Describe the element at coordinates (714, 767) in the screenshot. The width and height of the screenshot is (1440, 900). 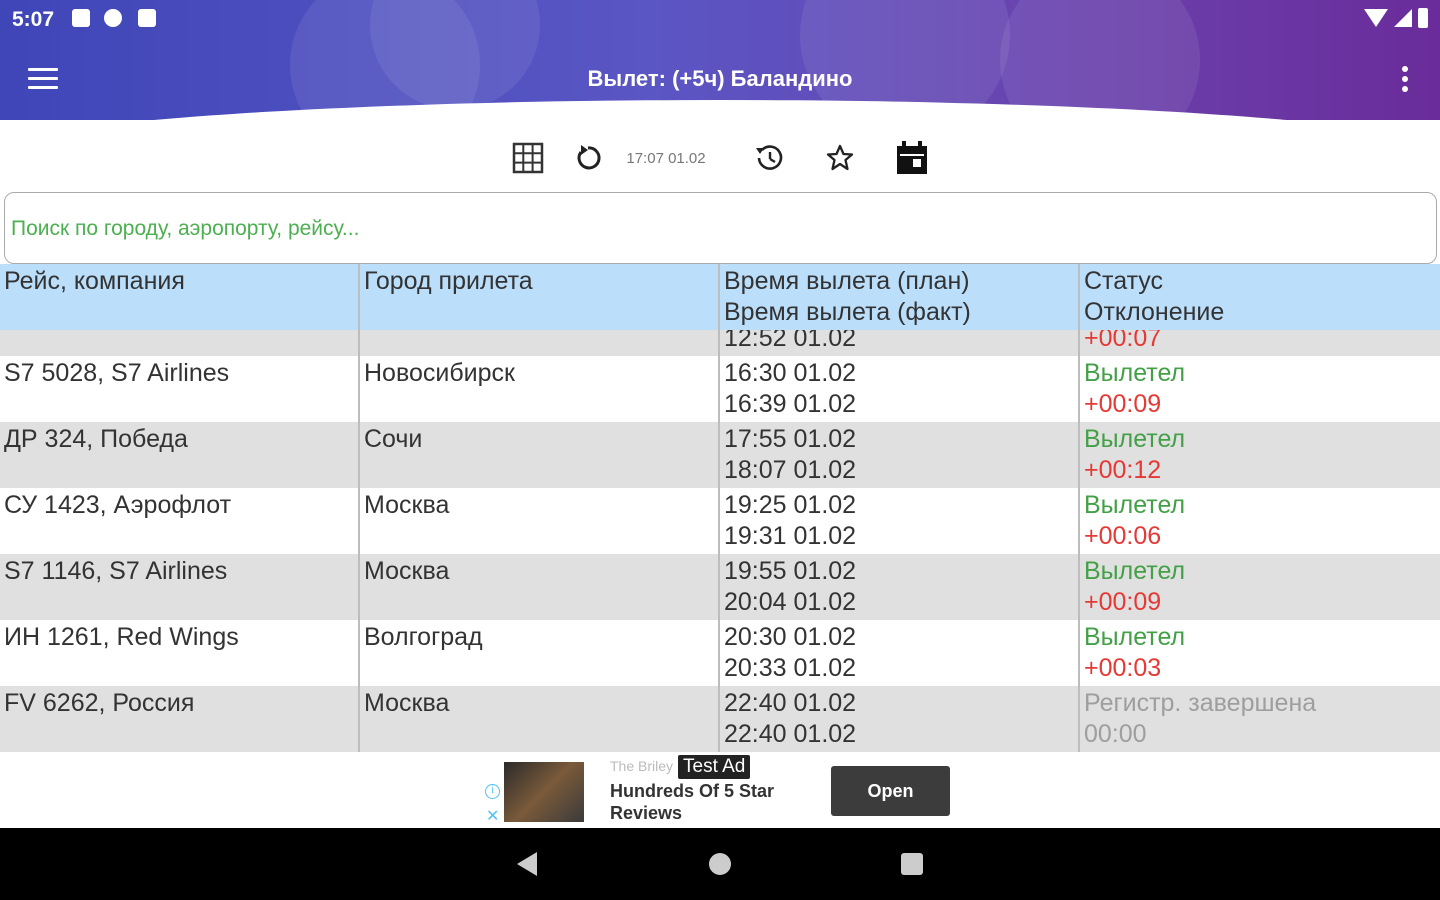
I see `test-ad-badge: Test Ad` at that location.